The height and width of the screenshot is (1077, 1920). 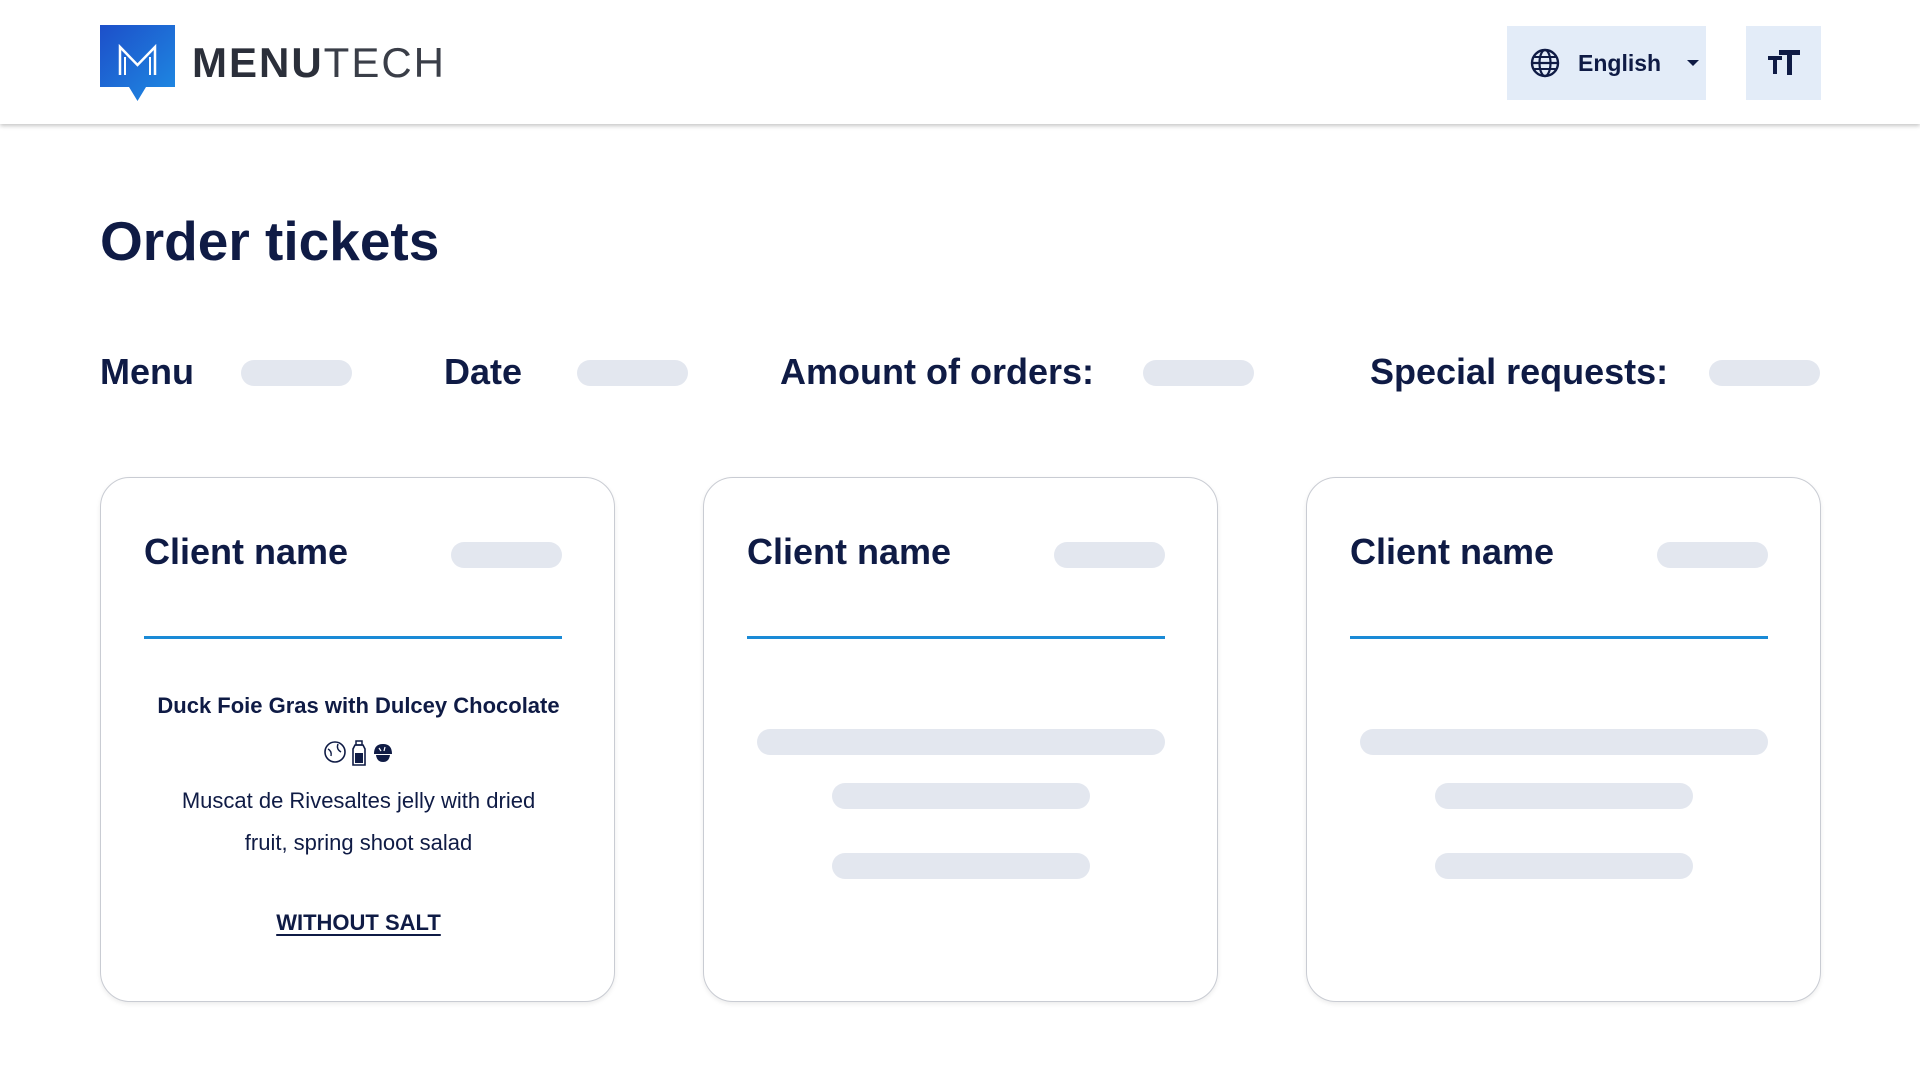 What do you see at coordinates (382, 753) in the screenshot?
I see `nut-icon` at bounding box center [382, 753].